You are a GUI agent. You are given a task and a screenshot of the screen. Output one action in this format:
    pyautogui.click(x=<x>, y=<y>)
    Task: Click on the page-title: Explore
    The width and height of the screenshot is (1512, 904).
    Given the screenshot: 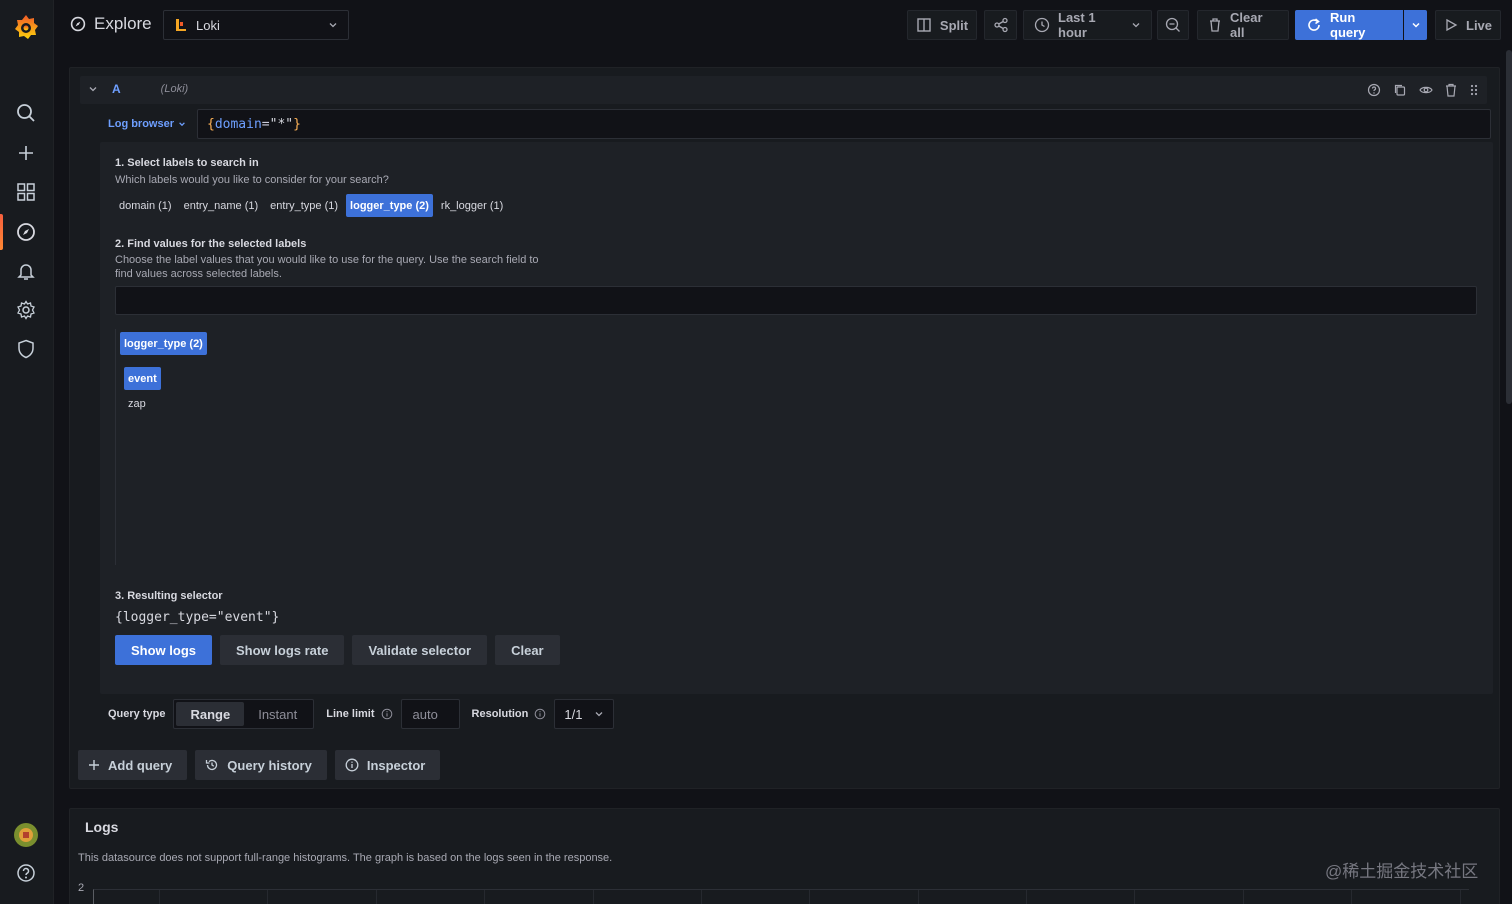 What is the action you would take?
    pyautogui.click(x=111, y=24)
    